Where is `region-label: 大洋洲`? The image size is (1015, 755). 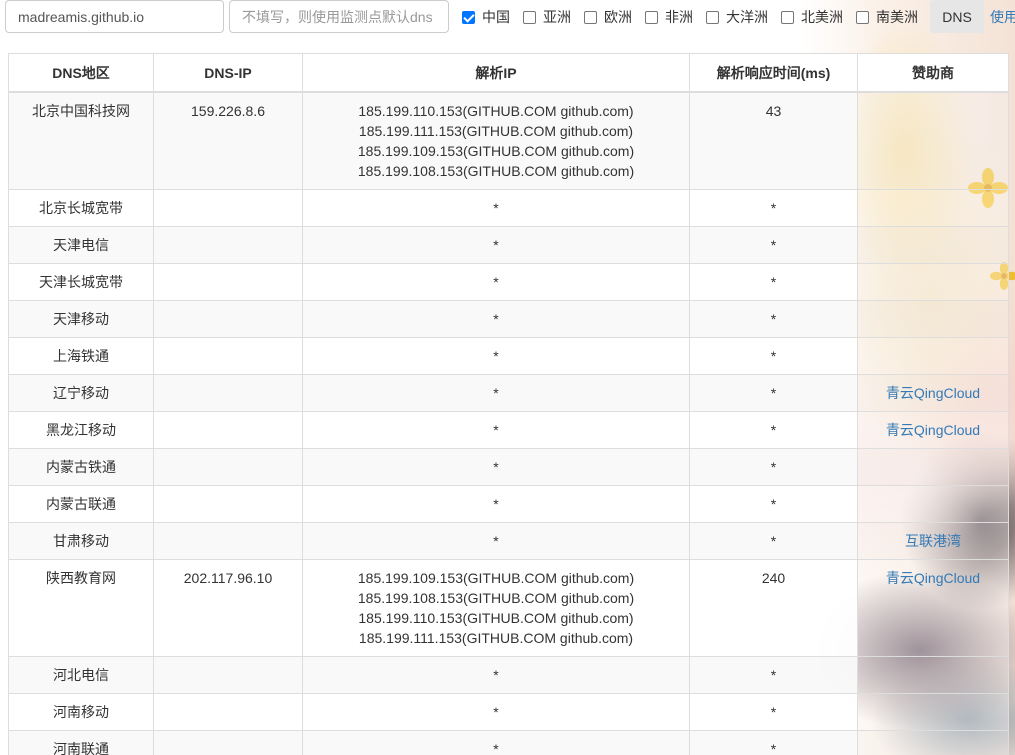 region-label: 大洋洲 is located at coordinates (747, 17).